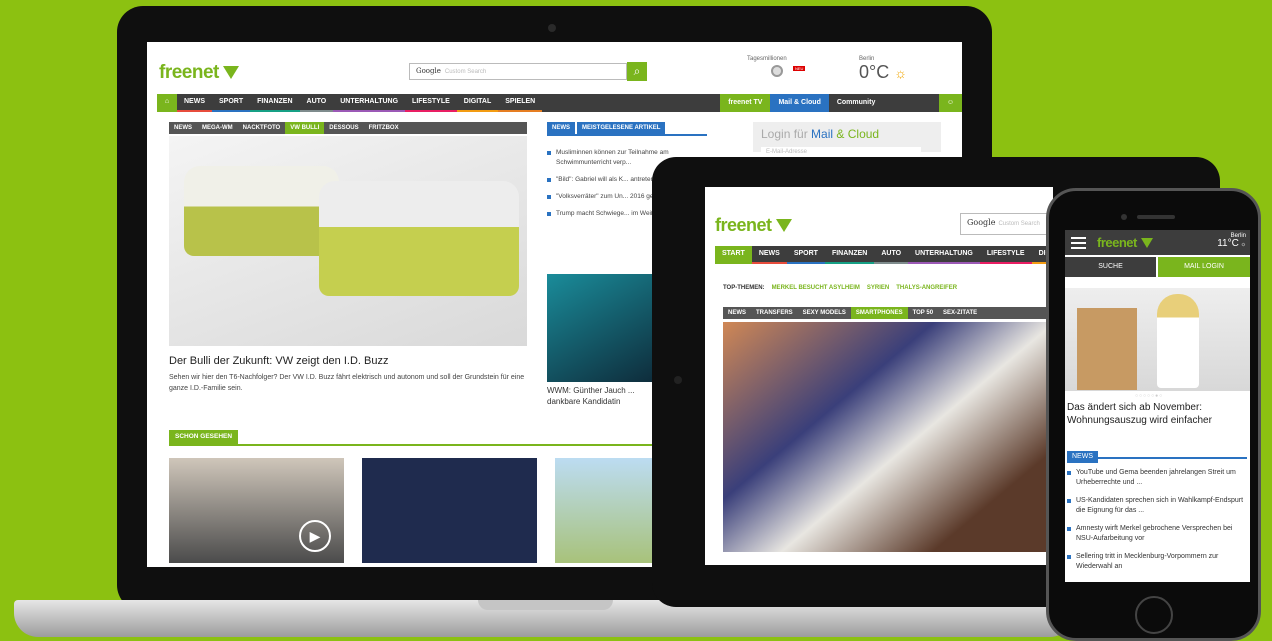 This screenshot has width=1272, height=641. I want to click on laptop-camera, so click(552, 28).